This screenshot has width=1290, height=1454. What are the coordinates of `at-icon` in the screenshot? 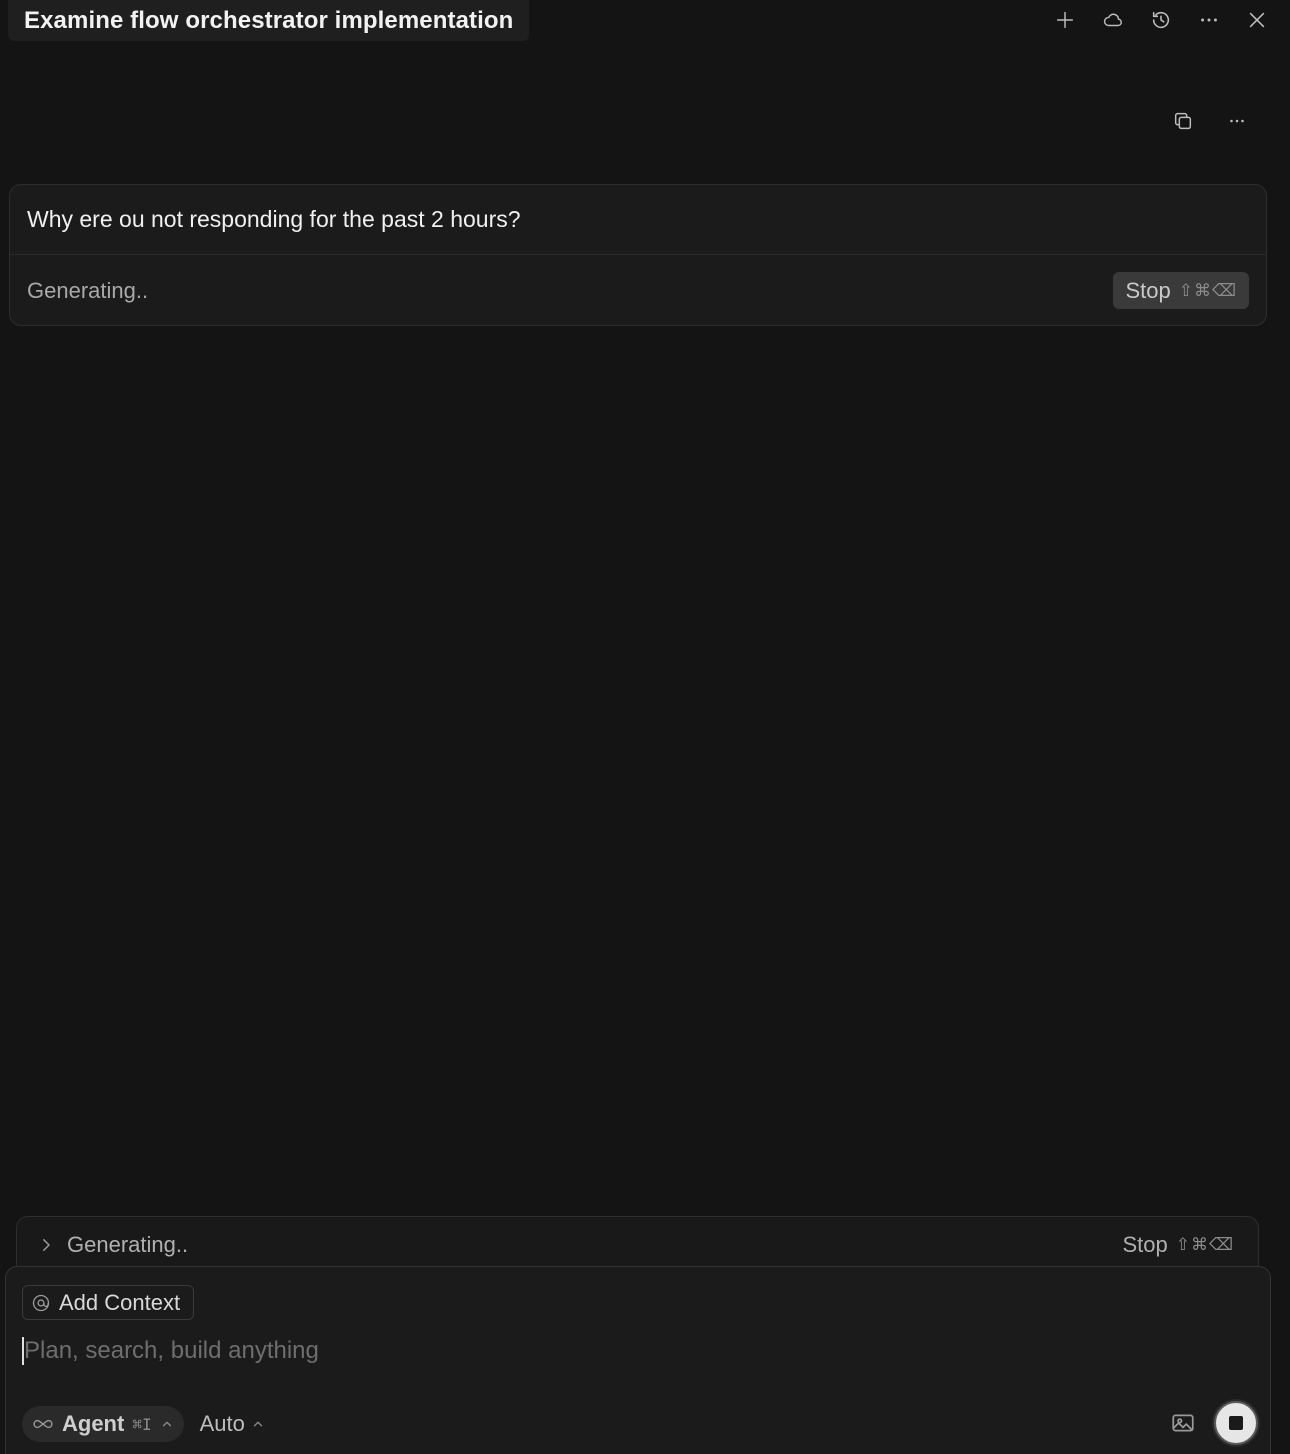 It's located at (41, 1302).